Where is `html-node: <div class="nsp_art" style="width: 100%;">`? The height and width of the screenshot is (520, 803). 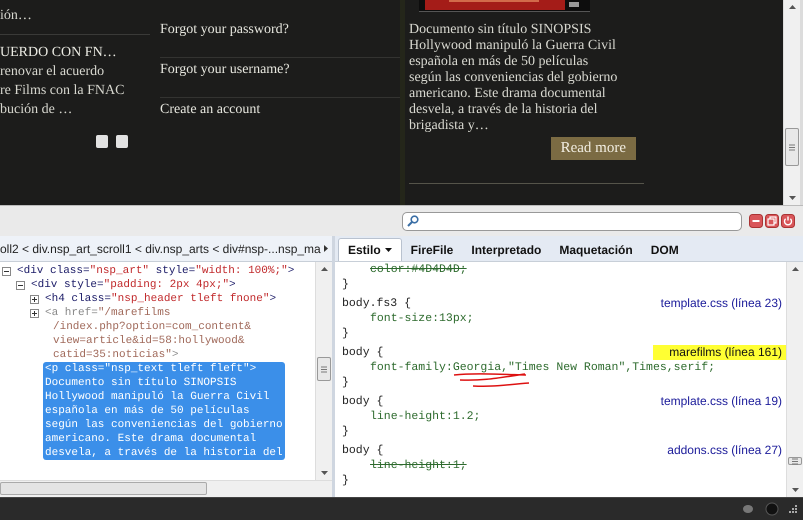
html-node: <div class="nsp_art" style="width: 100%;"> is located at coordinates (155, 271).